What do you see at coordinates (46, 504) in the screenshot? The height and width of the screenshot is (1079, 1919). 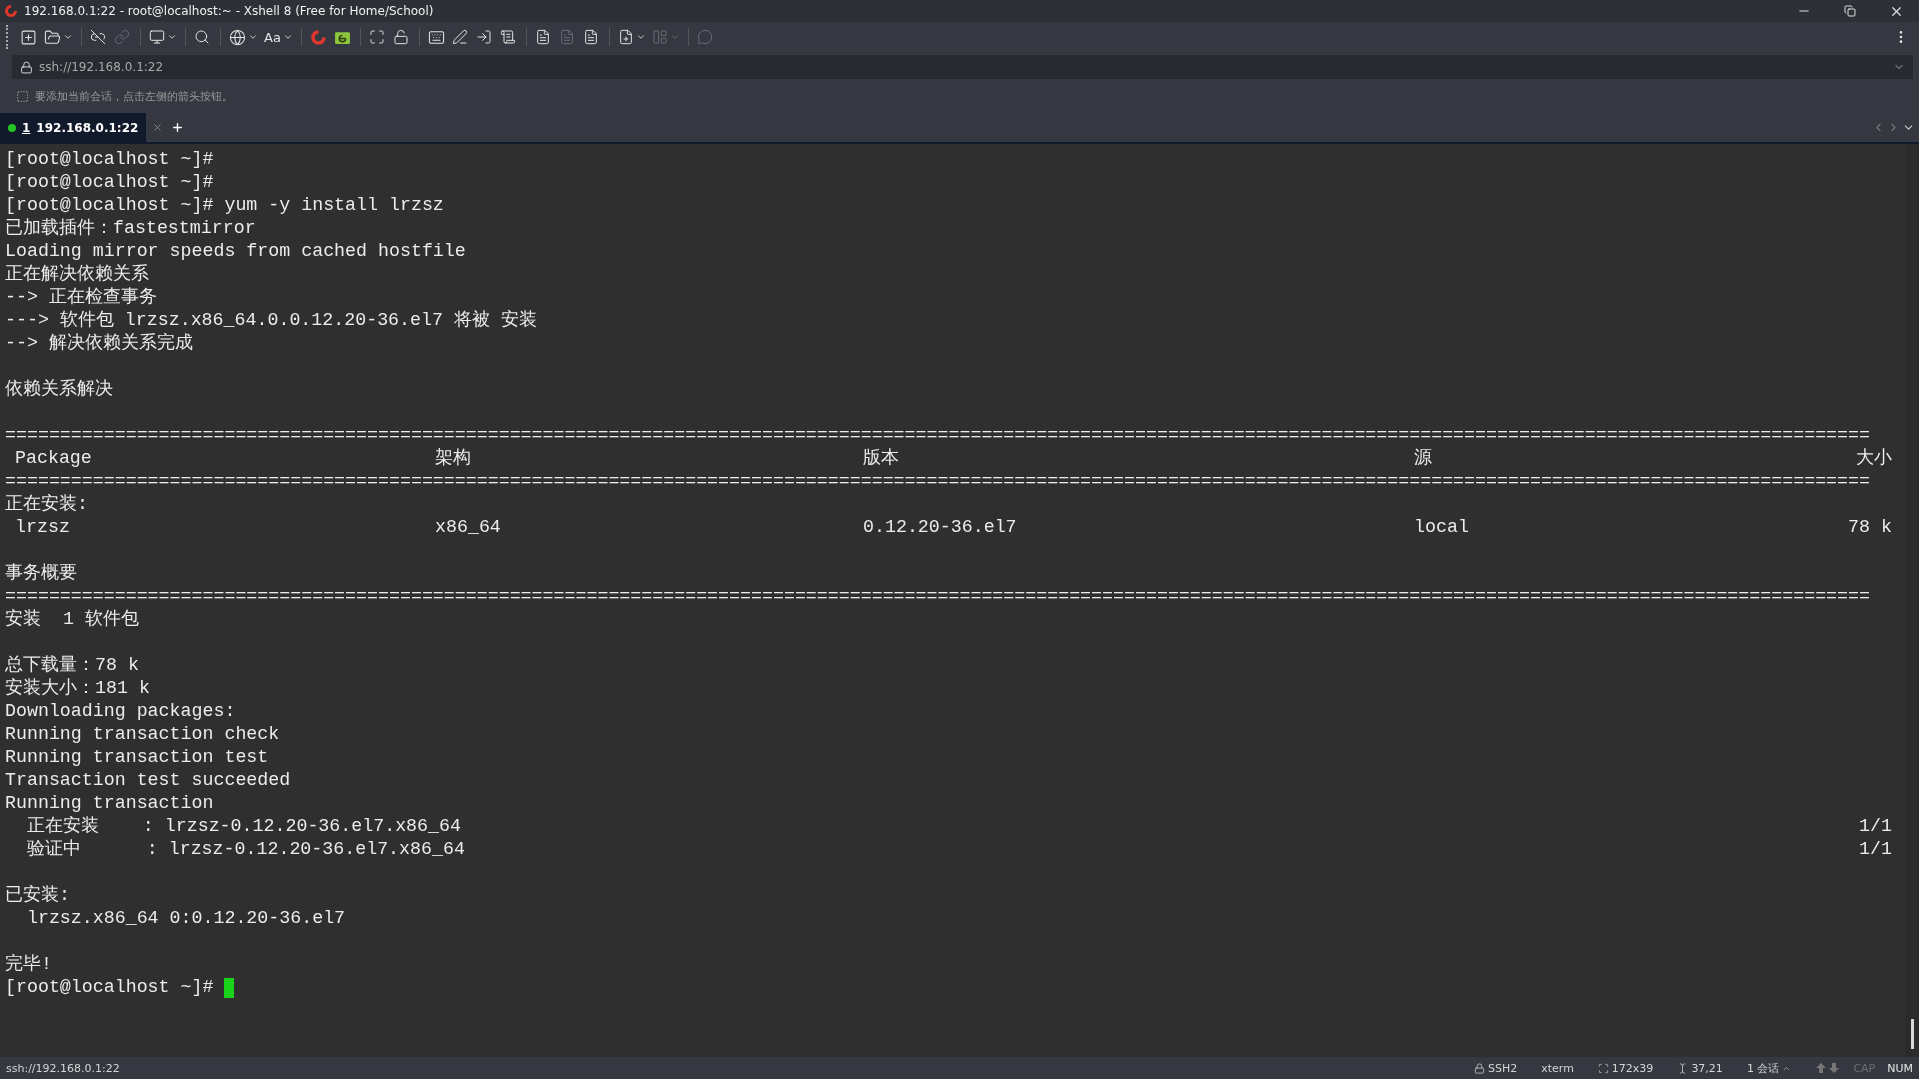 I see `terminal-line: 正在安装:` at bounding box center [46, 504].